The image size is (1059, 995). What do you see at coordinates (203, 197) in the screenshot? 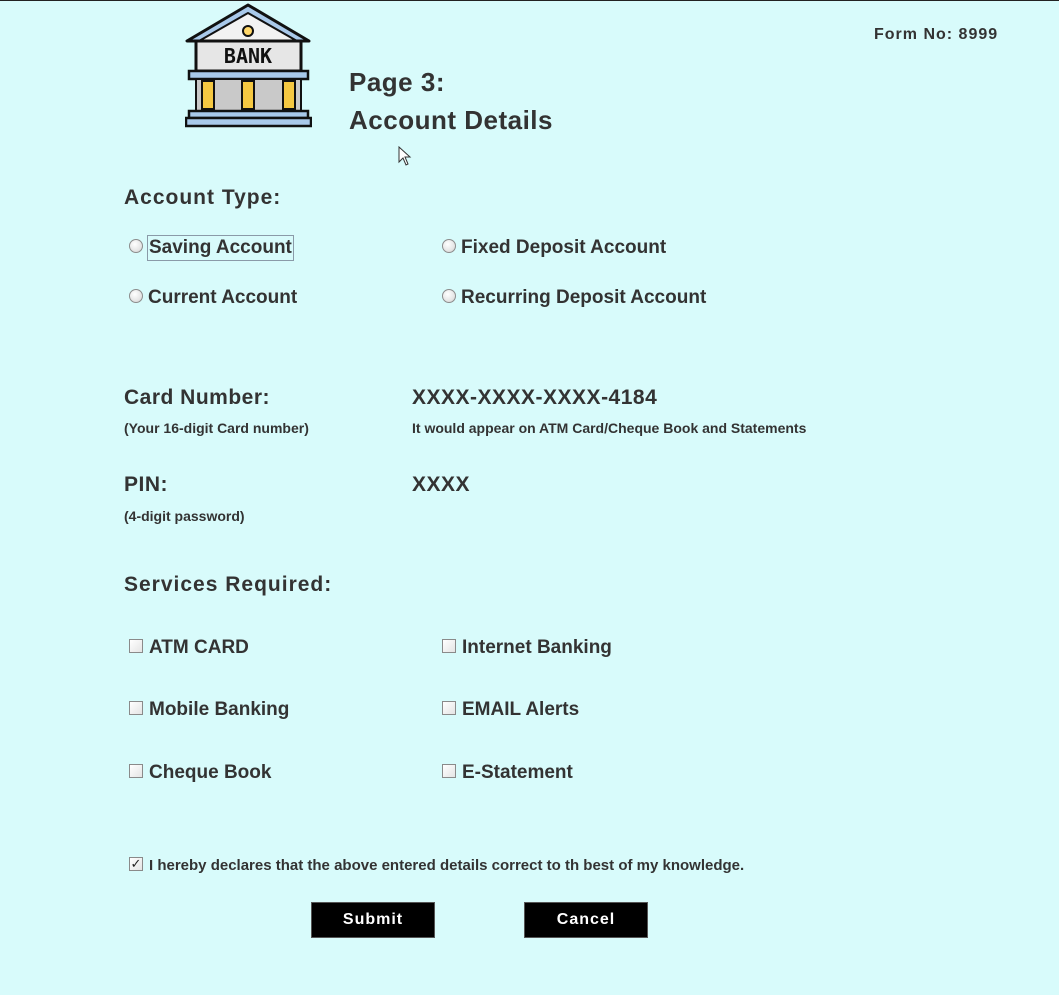
I see `account-type-heading: Account Type:` at bounding box center [203, 197].